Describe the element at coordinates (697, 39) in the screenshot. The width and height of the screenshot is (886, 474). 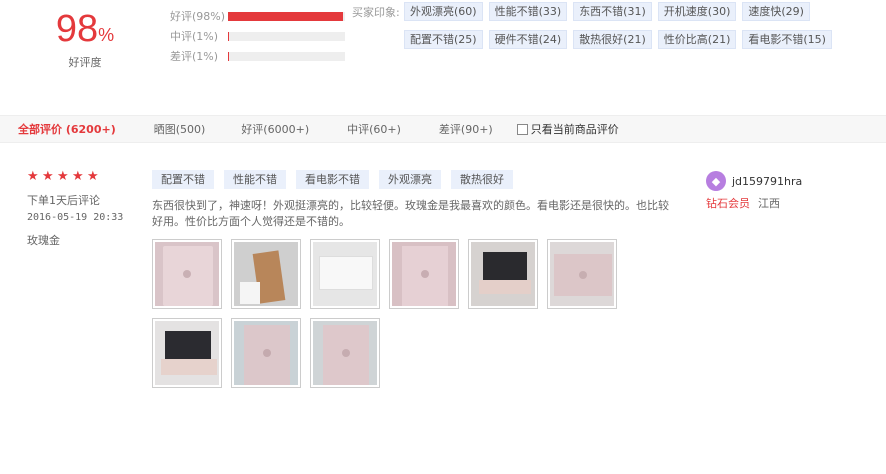
I see `impression-tag: 性价比高(21)` at that location.